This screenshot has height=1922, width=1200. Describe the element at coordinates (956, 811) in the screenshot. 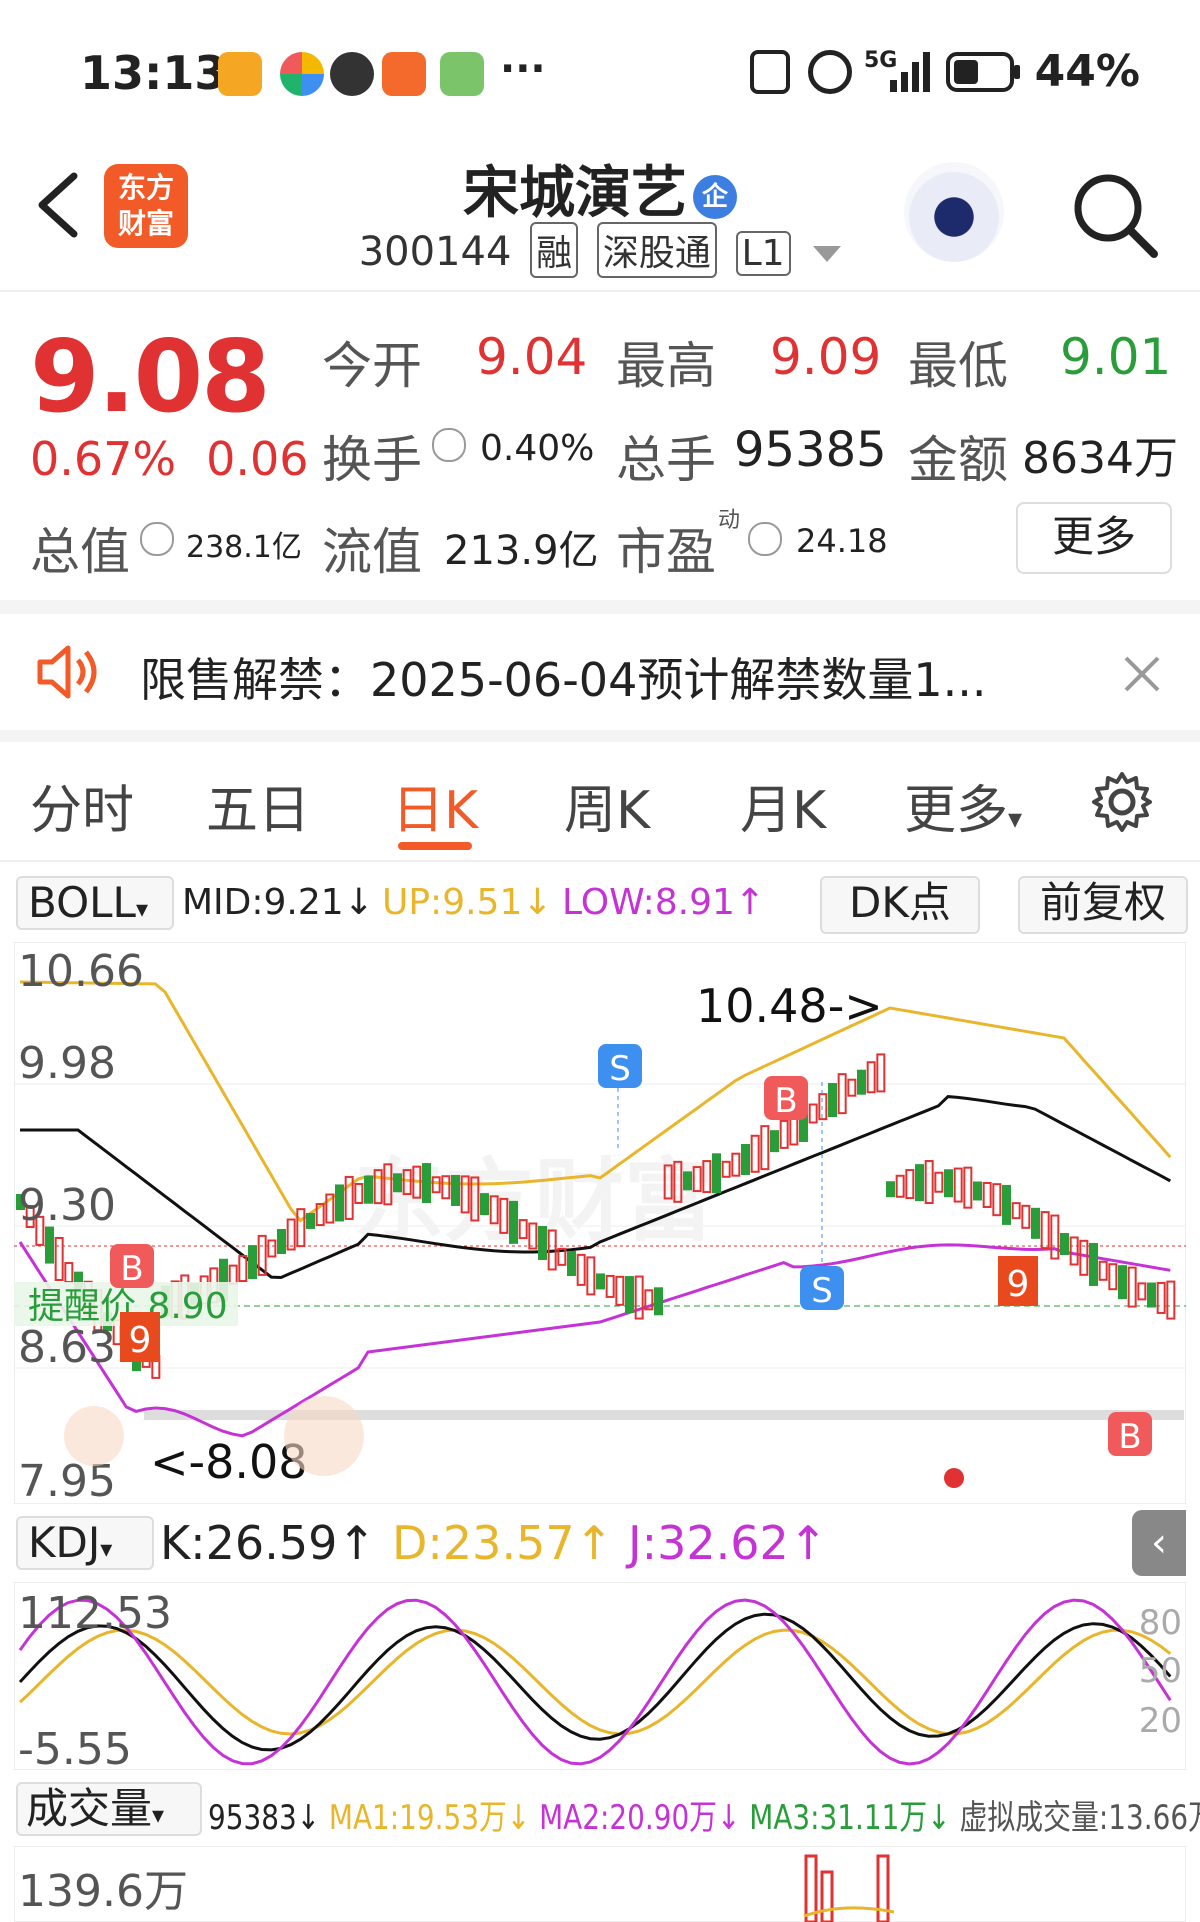

I see `tab-more-label: 更多` at that location.